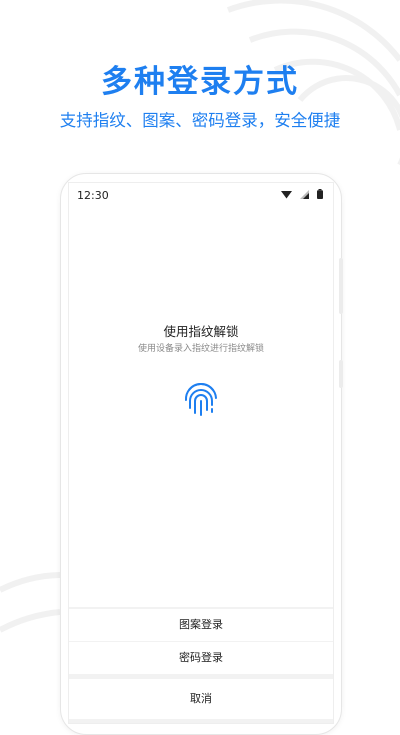 This screenshot has width=400, height=735. Describe the element at coordinates (201, 331) in the screenshot. I see `fingerprint-unlock-title: 使用指纹解锁` at that location.